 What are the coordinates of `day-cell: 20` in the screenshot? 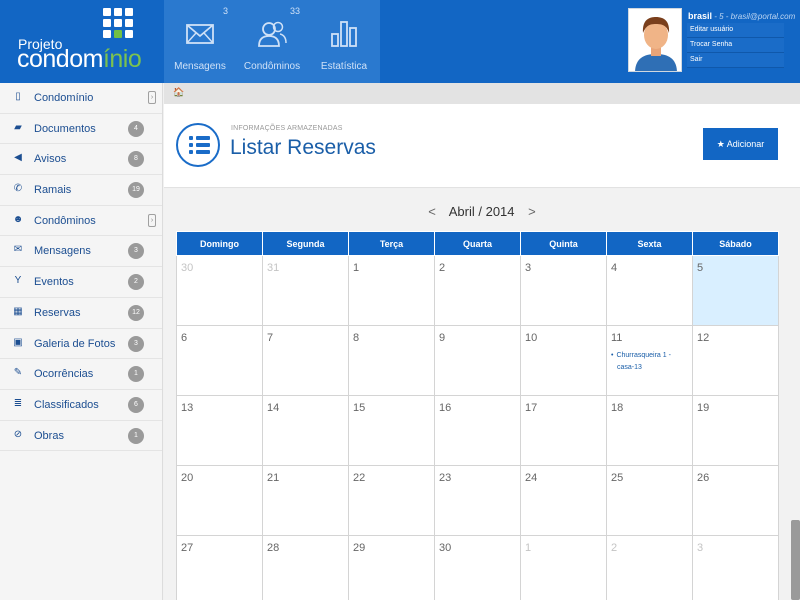 It's located at (219, 500).